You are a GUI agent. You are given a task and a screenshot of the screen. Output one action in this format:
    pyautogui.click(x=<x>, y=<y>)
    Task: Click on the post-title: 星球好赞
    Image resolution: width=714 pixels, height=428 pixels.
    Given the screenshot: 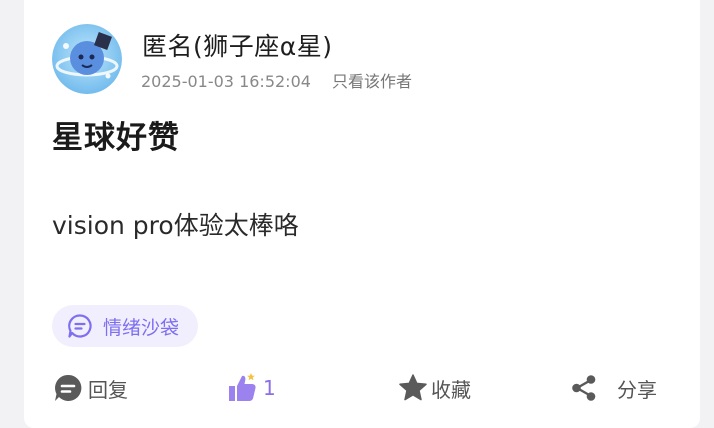 What is the action you would take?
    pyautogui.click(x=116, y=138)
    